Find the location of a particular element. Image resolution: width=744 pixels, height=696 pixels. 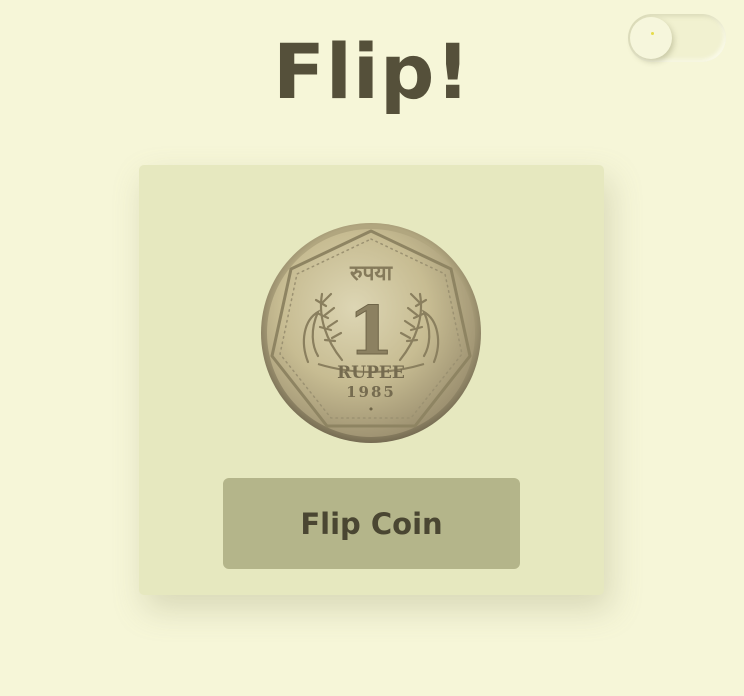

coin-image: रुपया 1 RUPEE 1985 • is located at coordinates (371, 333).